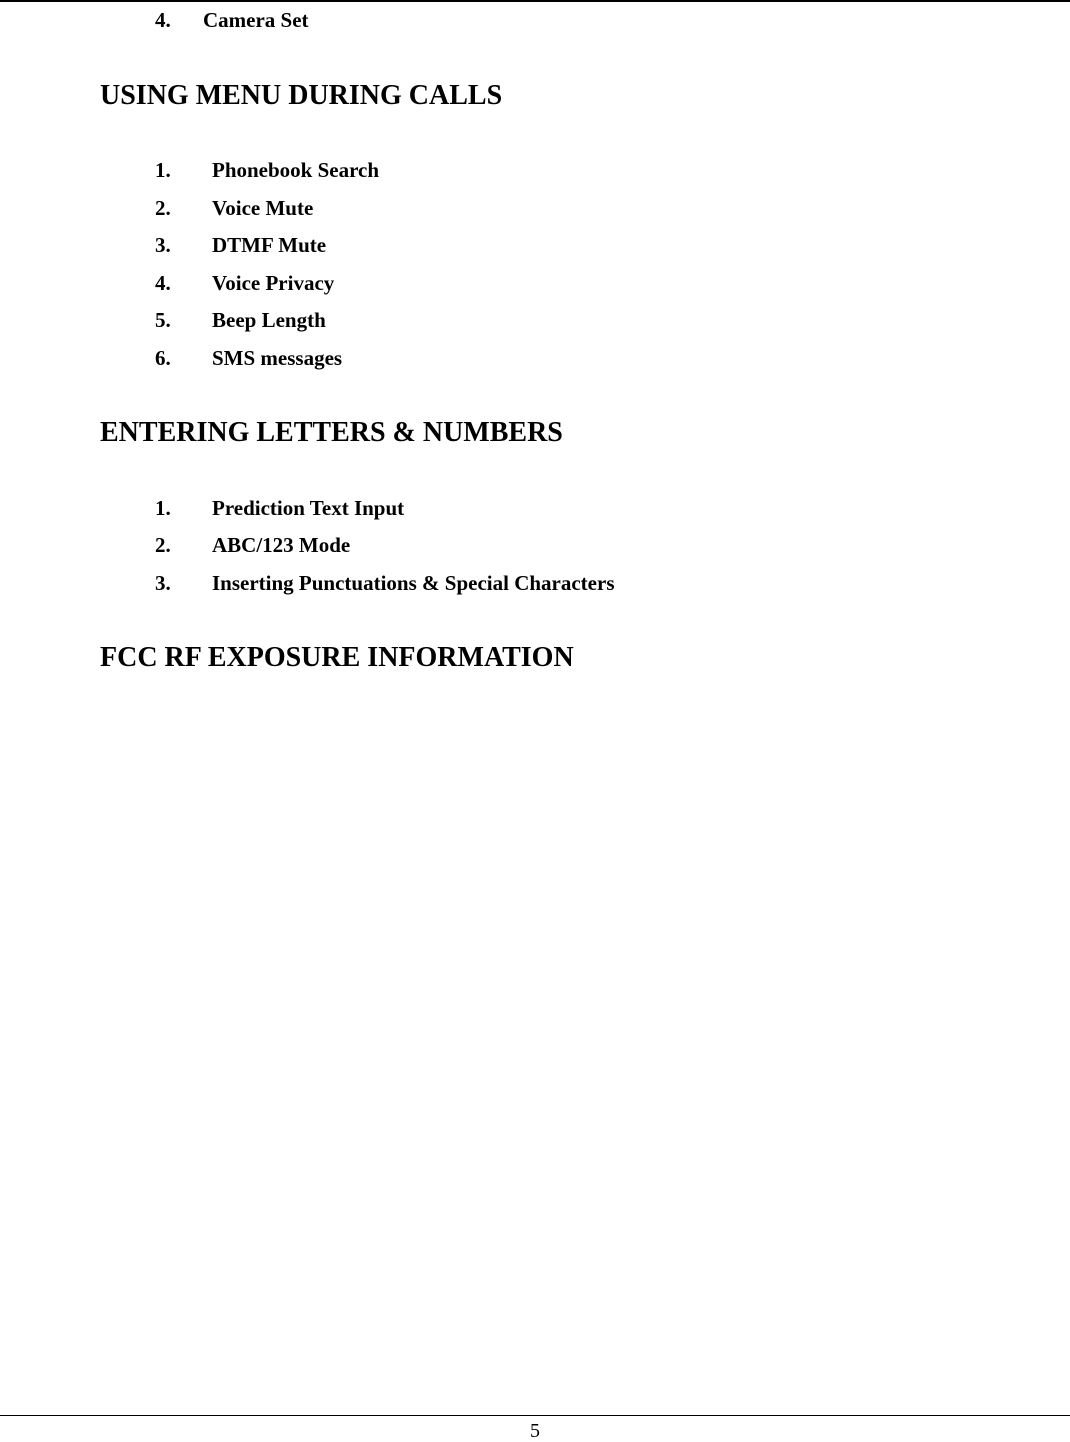 The height and width of the screenshot is (1442, 1070). What do you see at coordinates (277, 358) in the screenshot?
I see `list-item-label: SMS messages` at bounding box center [277, 358].